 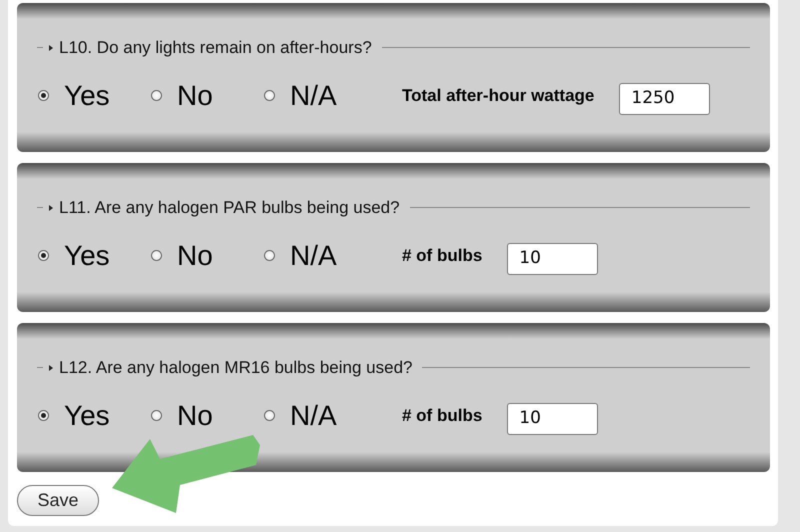 What do you see at coordinates (235, 367) in the screenshot?
I see `question-legend: L12. Are any halogen MR16 bulbs being used?` at bounding box center [235, 367].